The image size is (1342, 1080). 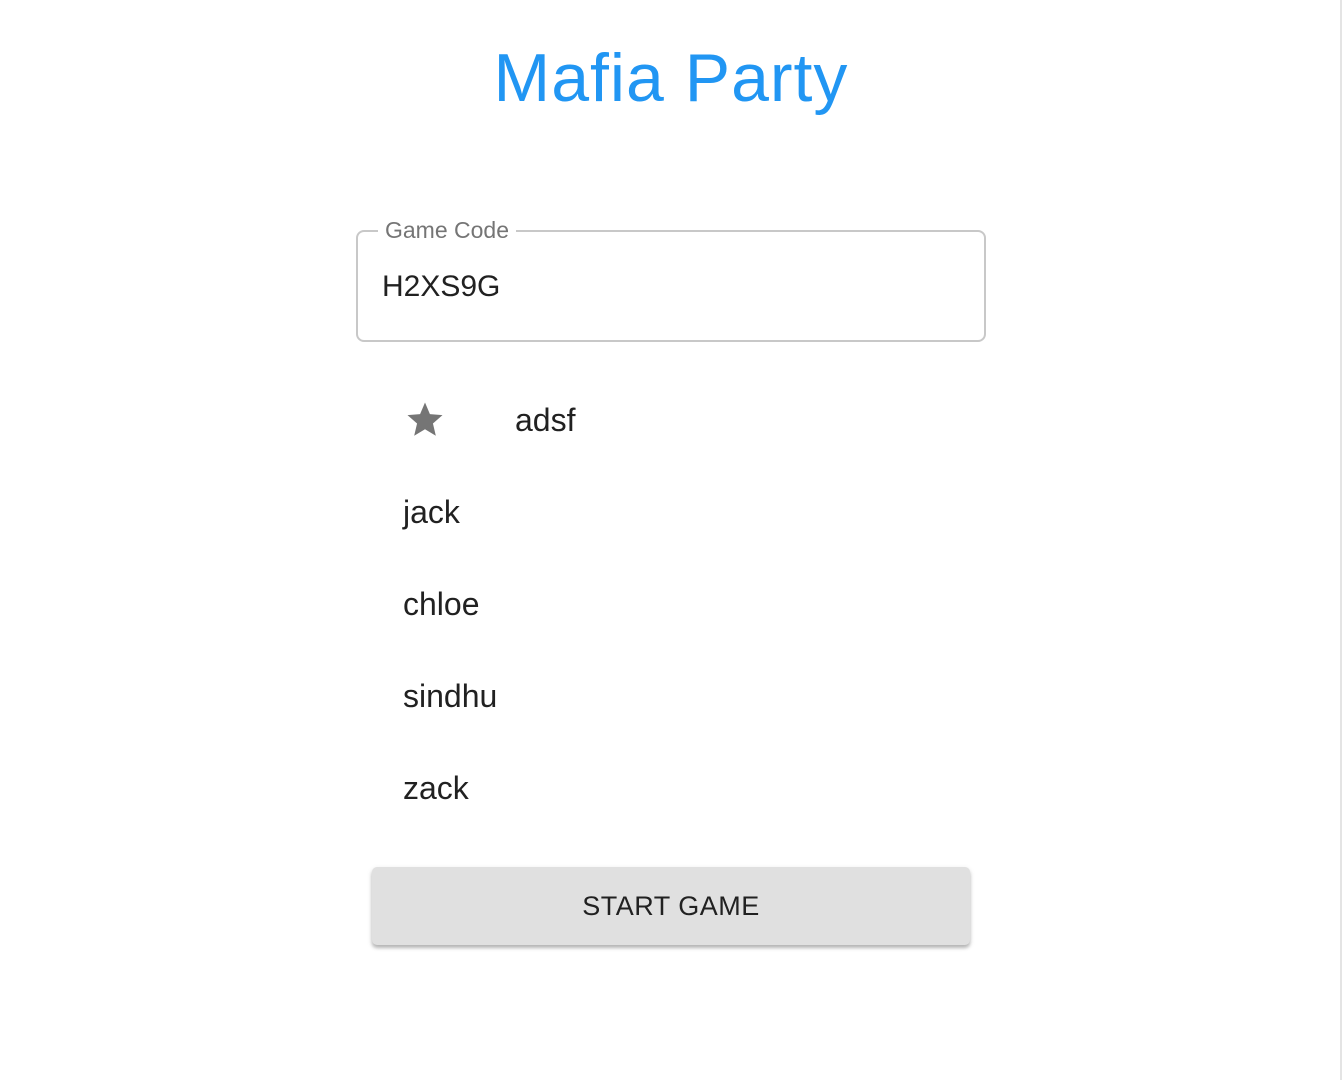 I want to click on player-item: chloe, so click(x=671, y=604).